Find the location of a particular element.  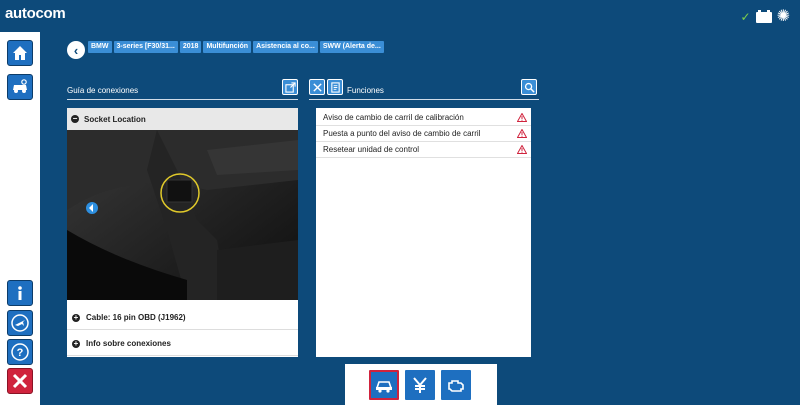

tab-costs is located at coordinates (420, 385).